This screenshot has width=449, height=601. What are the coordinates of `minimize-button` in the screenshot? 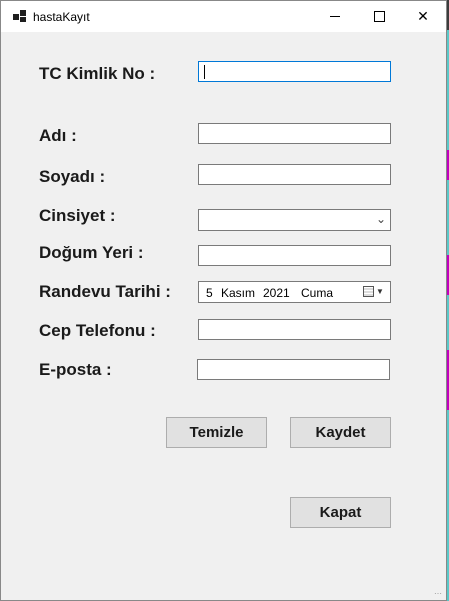 It's located at (335, 16).